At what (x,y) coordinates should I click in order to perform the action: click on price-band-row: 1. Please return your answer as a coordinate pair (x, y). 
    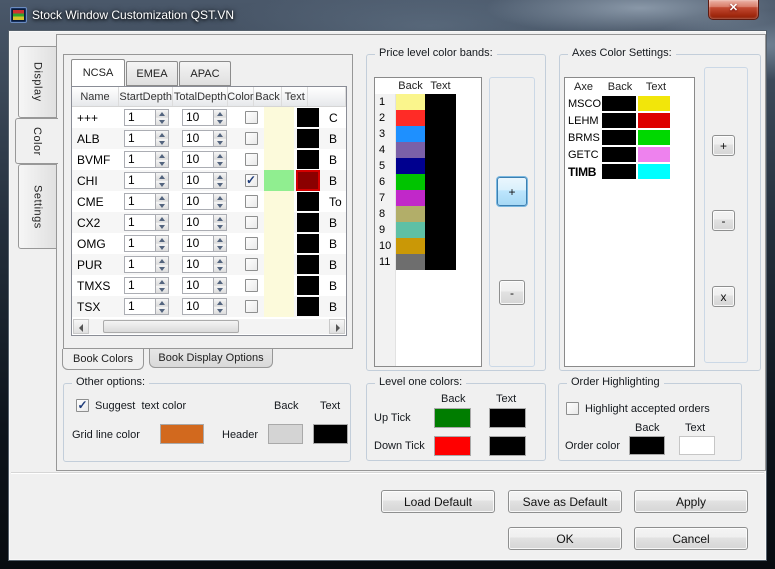
    Looking at the image, I should click on (428, 102).